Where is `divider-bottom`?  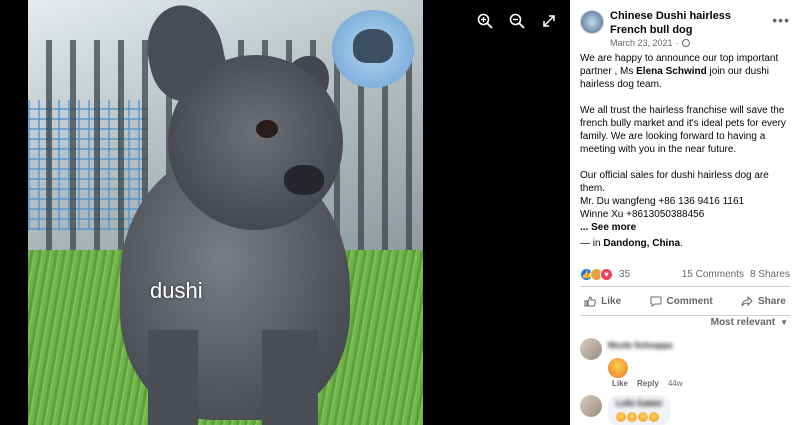
divider-bottom is located at coordinates (685, 315).